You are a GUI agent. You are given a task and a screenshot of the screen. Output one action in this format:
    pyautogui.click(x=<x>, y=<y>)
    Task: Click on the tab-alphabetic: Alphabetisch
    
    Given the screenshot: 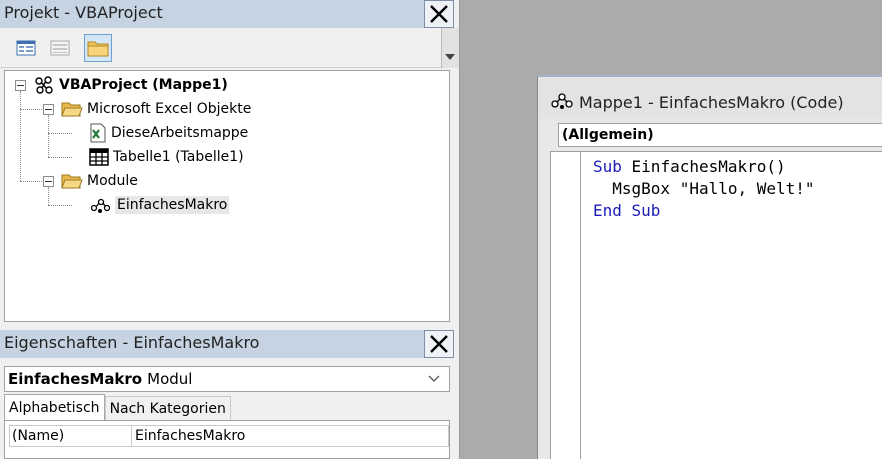 What is the action you would take?
    pyautogui.click(x=54, y=407)
    